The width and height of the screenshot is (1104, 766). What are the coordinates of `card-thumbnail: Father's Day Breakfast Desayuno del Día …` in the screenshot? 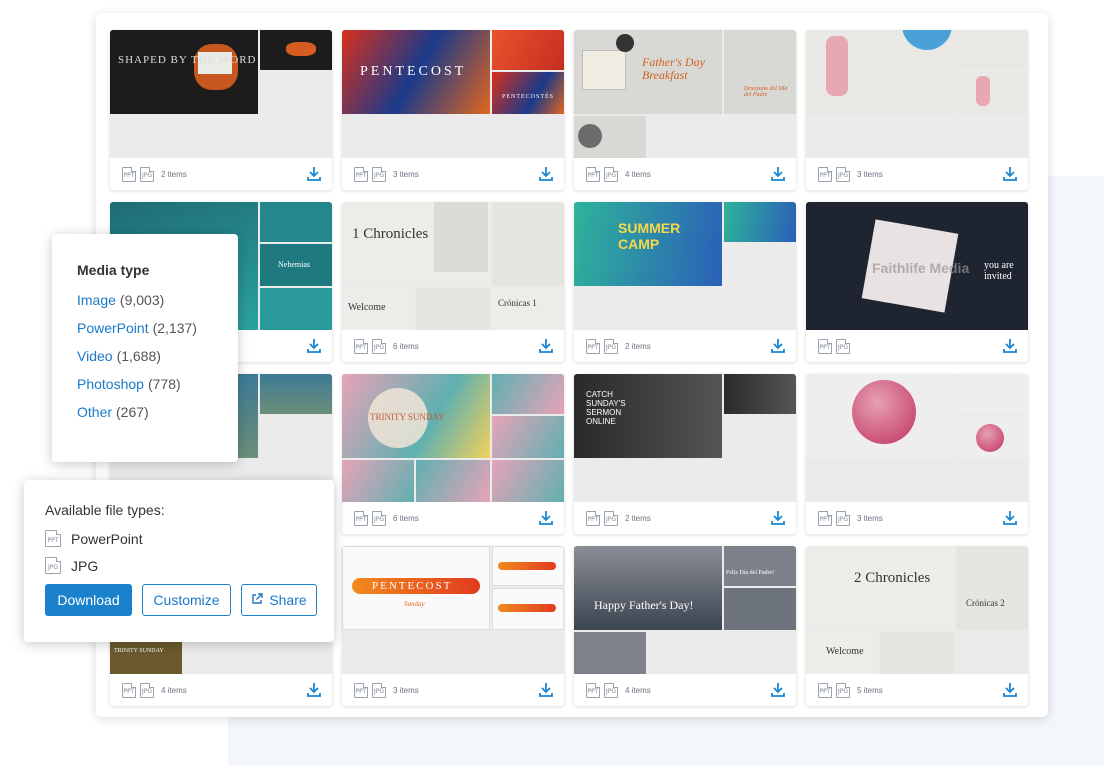 It's located at (685, 94).